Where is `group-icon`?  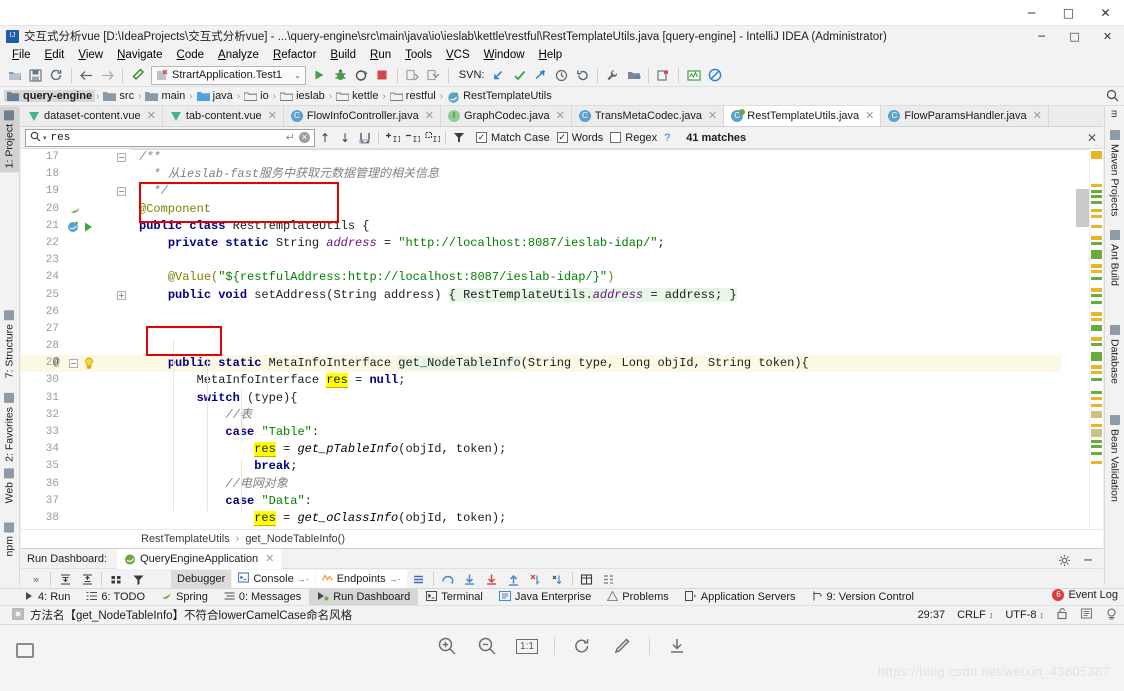 group-icon is located at coordinates (116, 579).